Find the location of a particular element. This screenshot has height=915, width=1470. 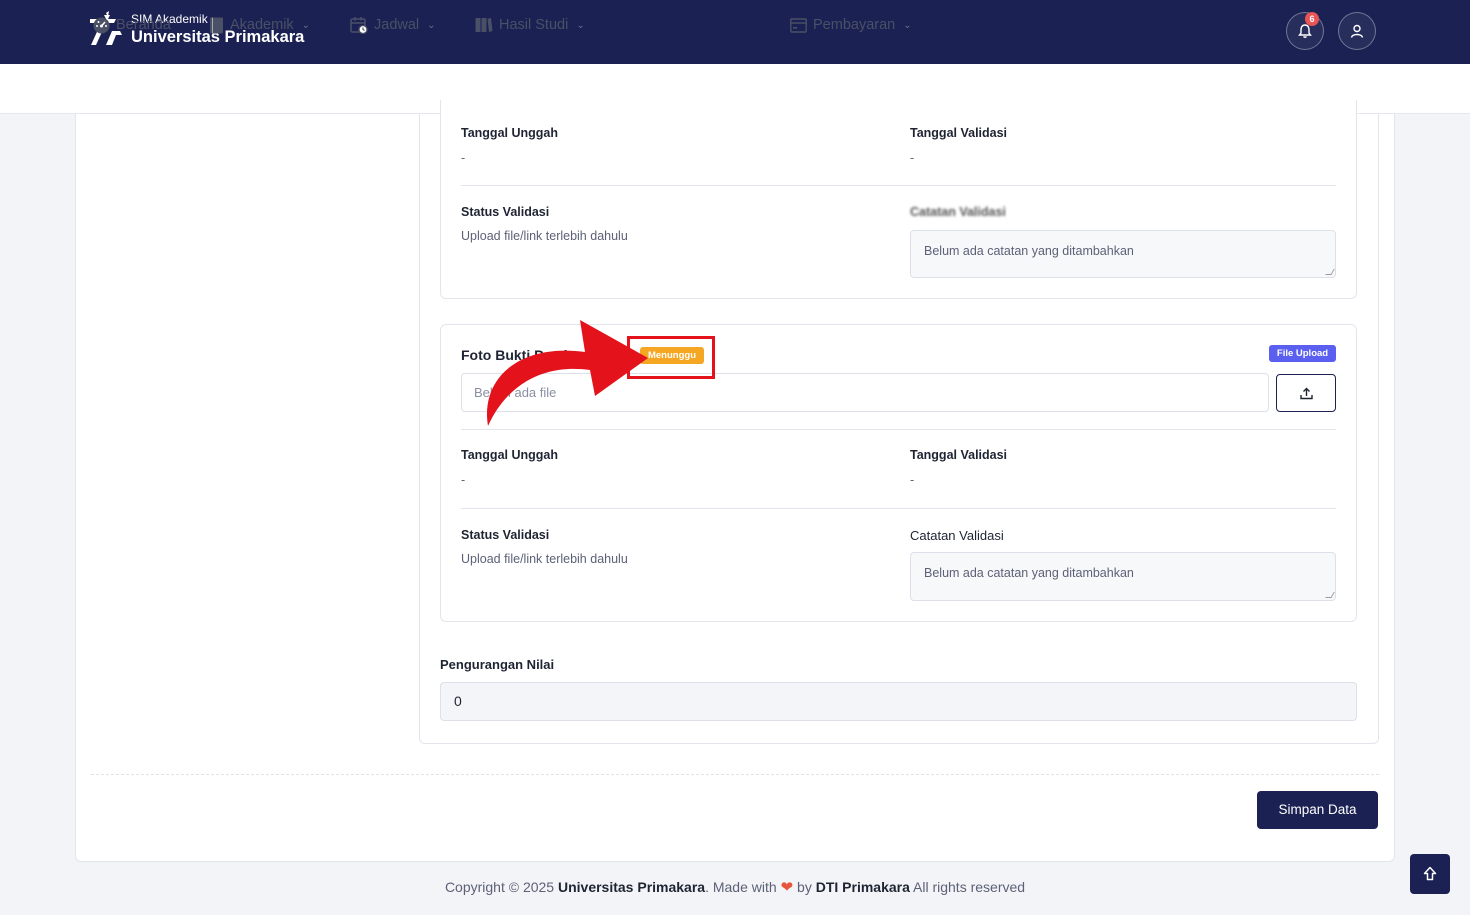

grade-reduction-input: 0 is located at coordinates (898, 701).